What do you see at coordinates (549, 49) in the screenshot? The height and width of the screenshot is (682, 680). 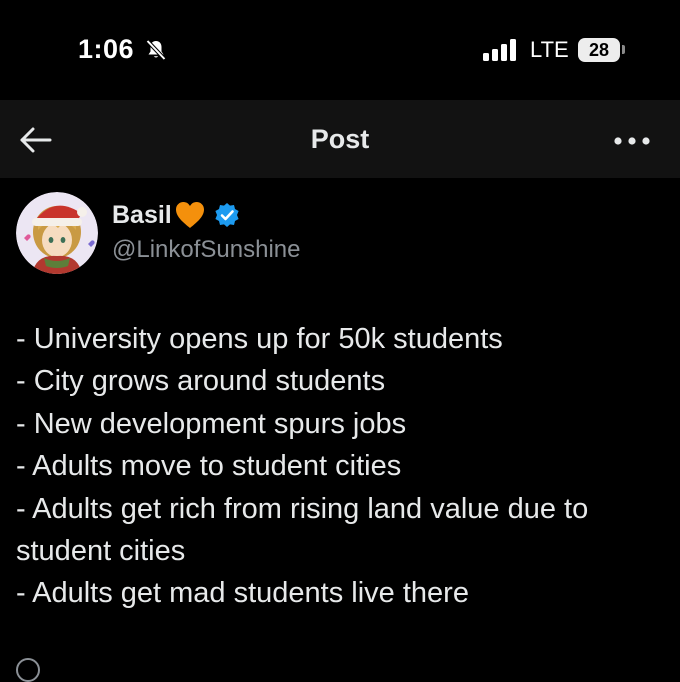 I see `network-label: LTE` at bounding box center [549, 49].